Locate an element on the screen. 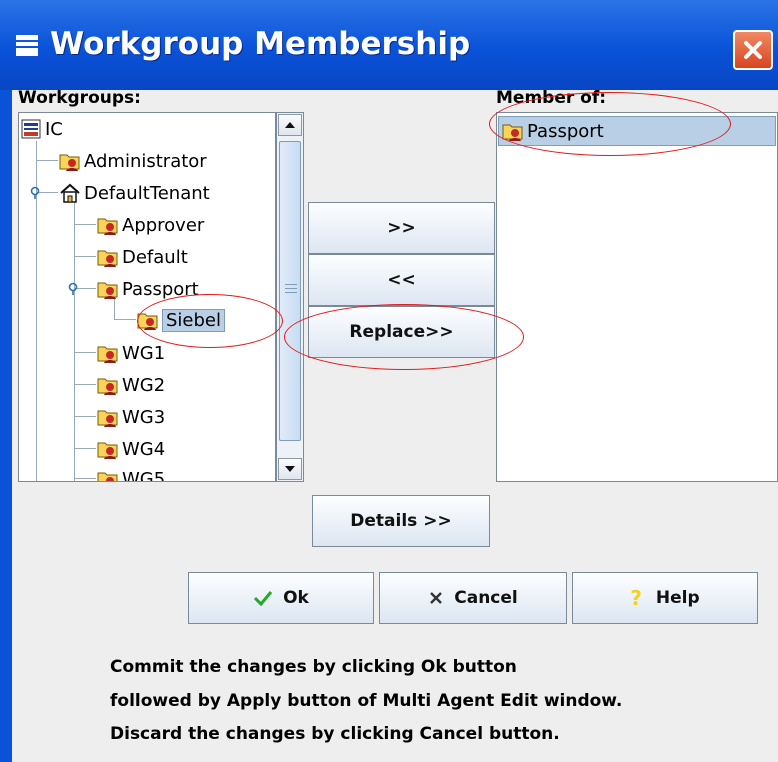  scroll-thumb is located at coordinates (290, 291).